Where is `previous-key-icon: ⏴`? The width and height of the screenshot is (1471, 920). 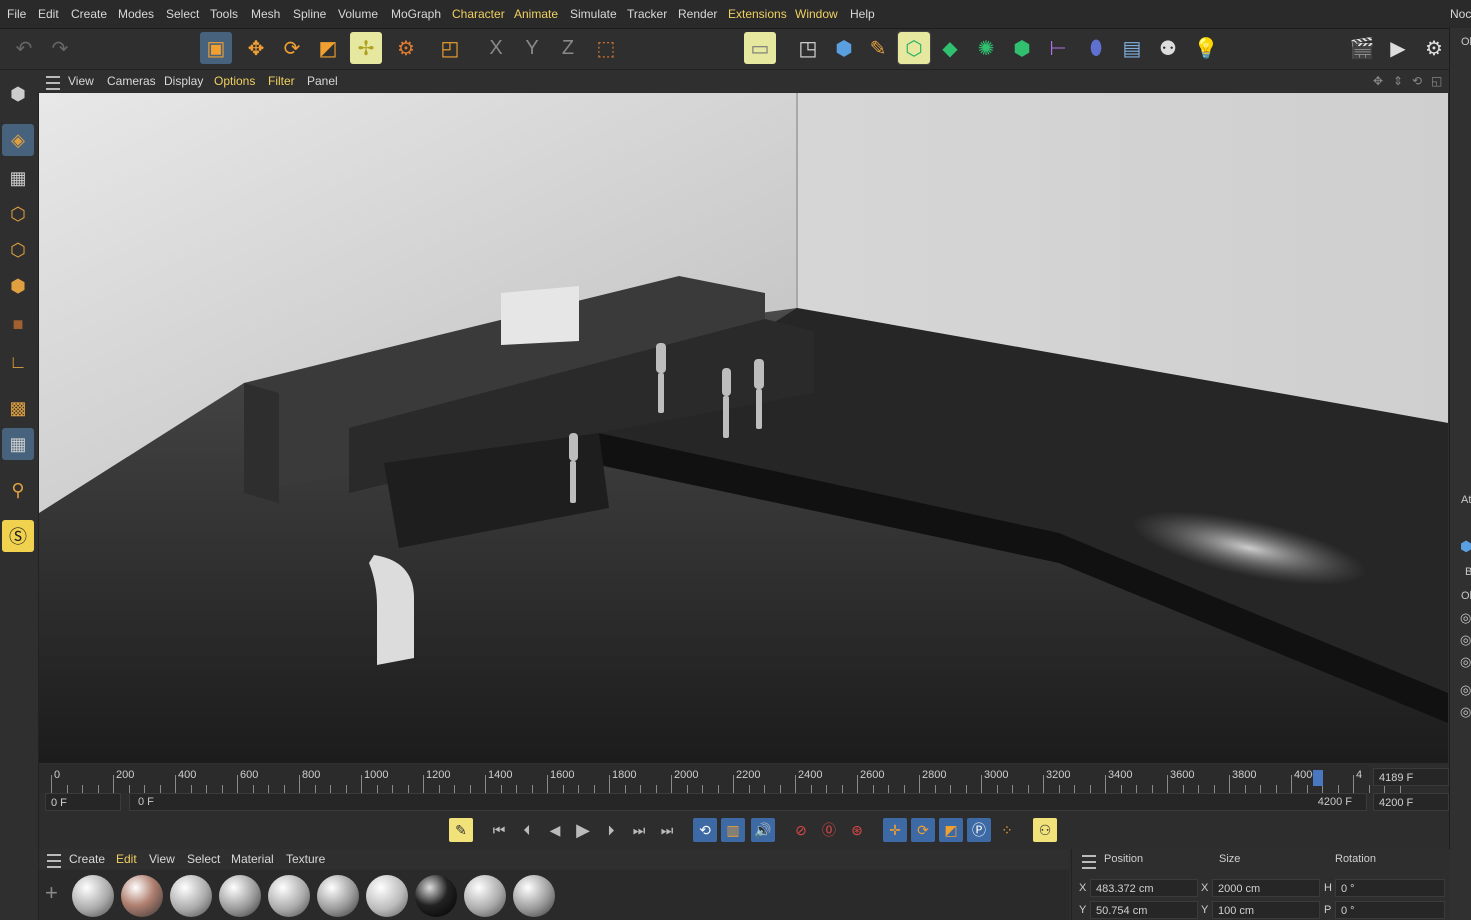
previous-key-icon: ⏴ is located at coordinates (527, 830).